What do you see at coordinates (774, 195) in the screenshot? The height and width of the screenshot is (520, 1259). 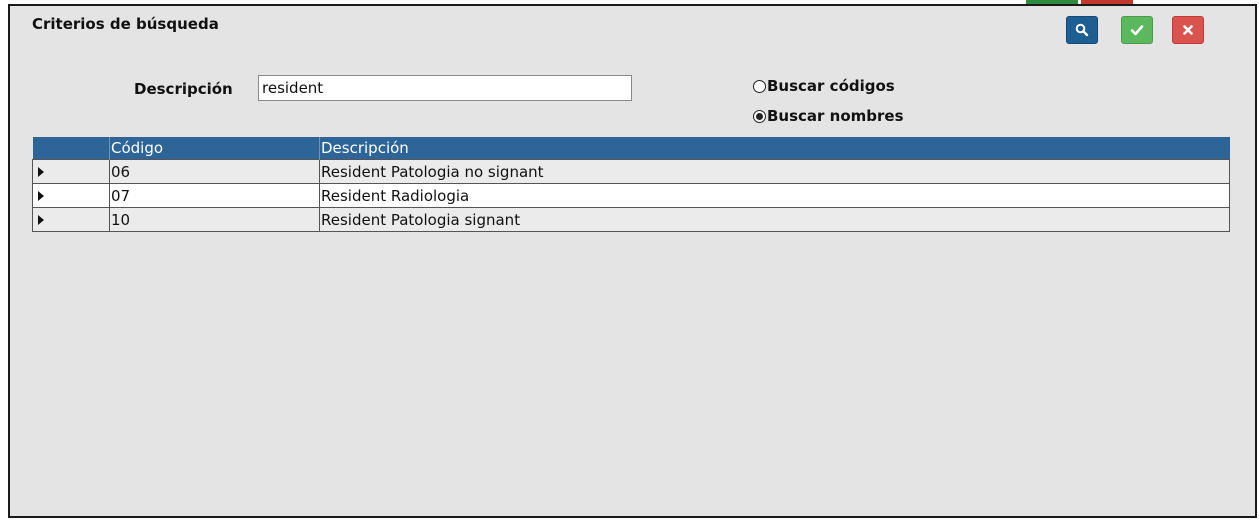 I see `cell-description: Resident Radiologia` at bounding box center [774, 195].